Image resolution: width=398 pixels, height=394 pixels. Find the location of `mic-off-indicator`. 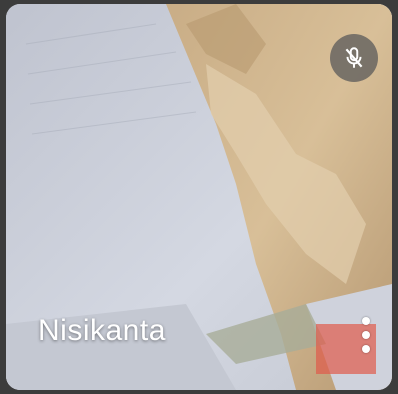

mic-off-indicator is located at coordinates (354, 58).